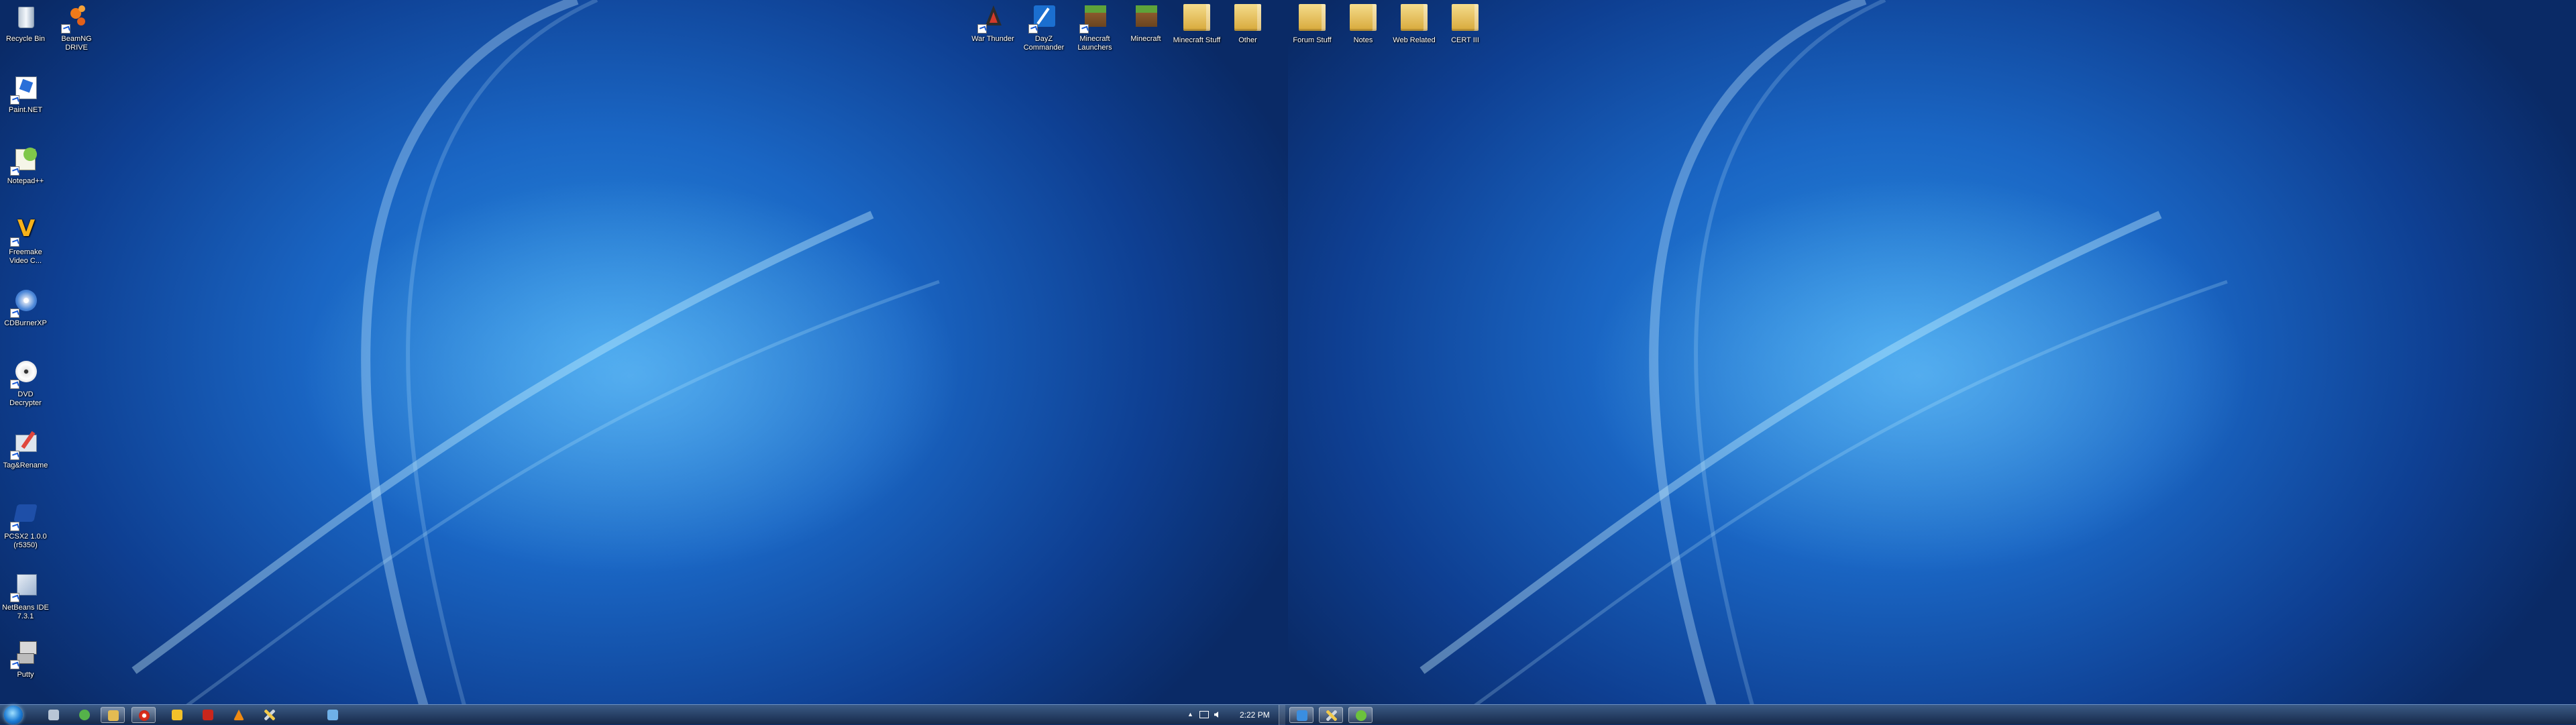  Describe the element at coordinates (1216, 715) in the screenshot. I see `volume-icon` at that location.